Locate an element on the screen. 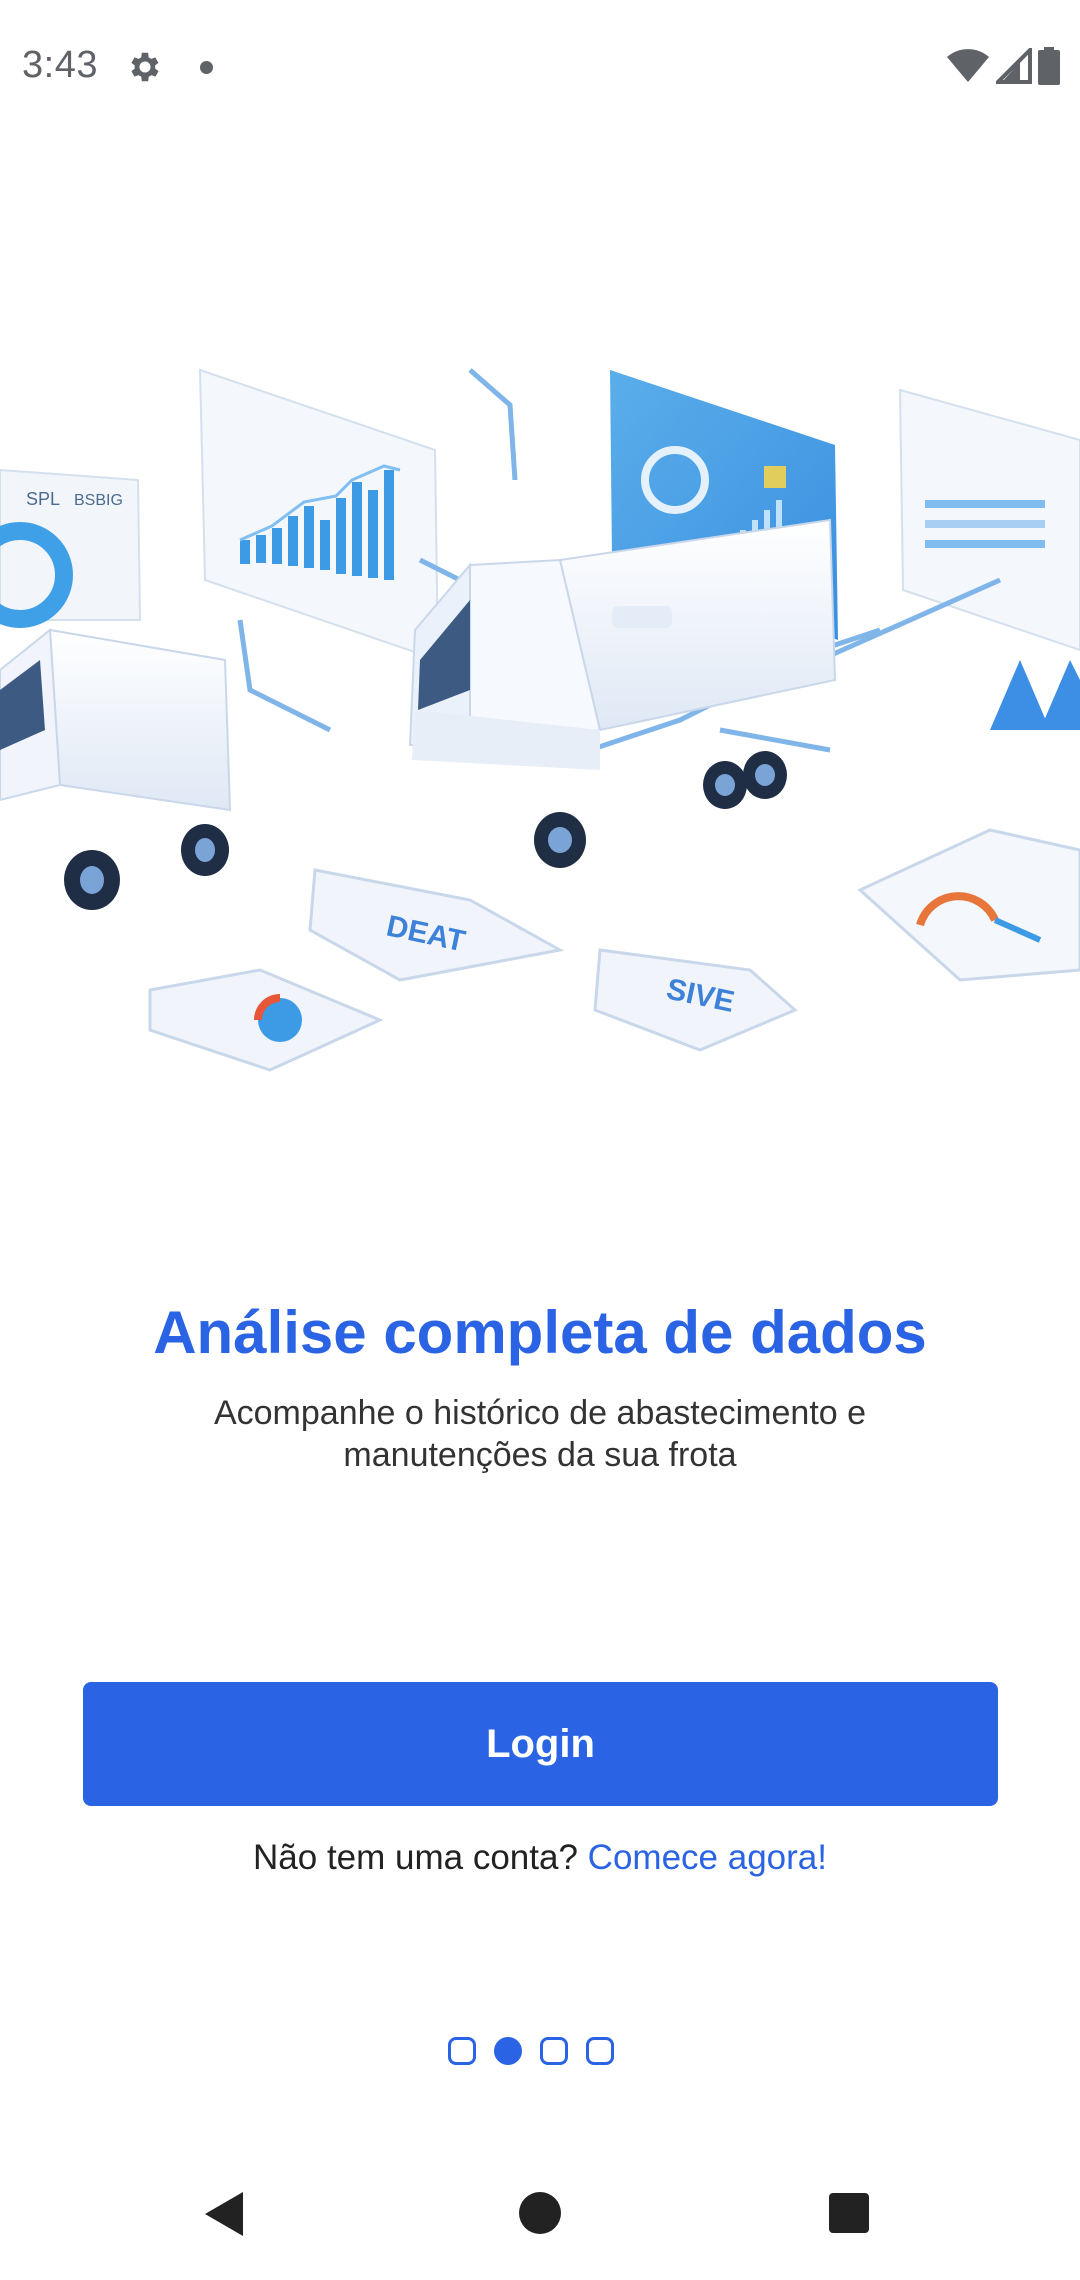  recents-icon is located at coordinates (849, 2213).